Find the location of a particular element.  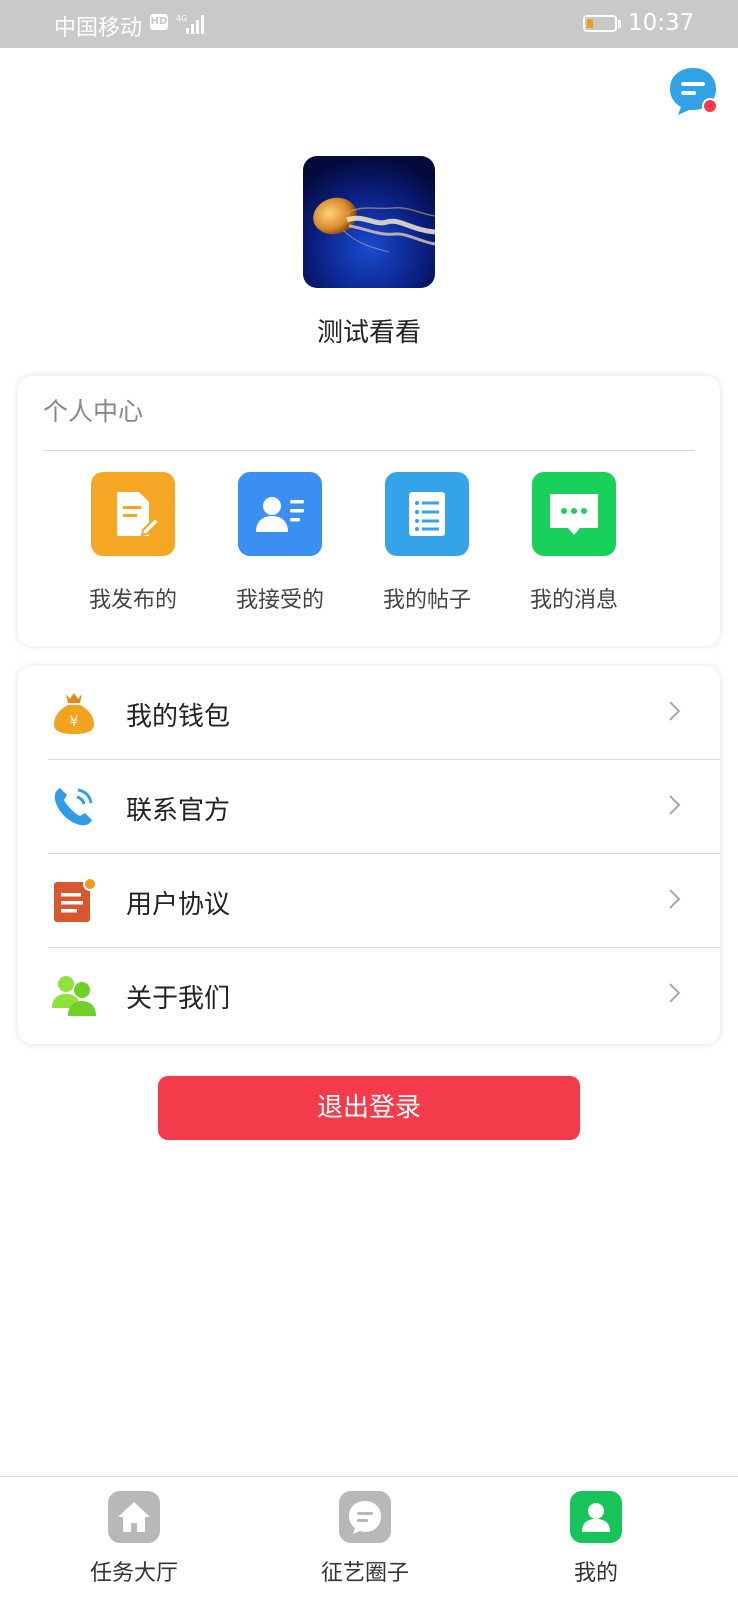

username: 测试看看 is located at coordinates (368, 333).